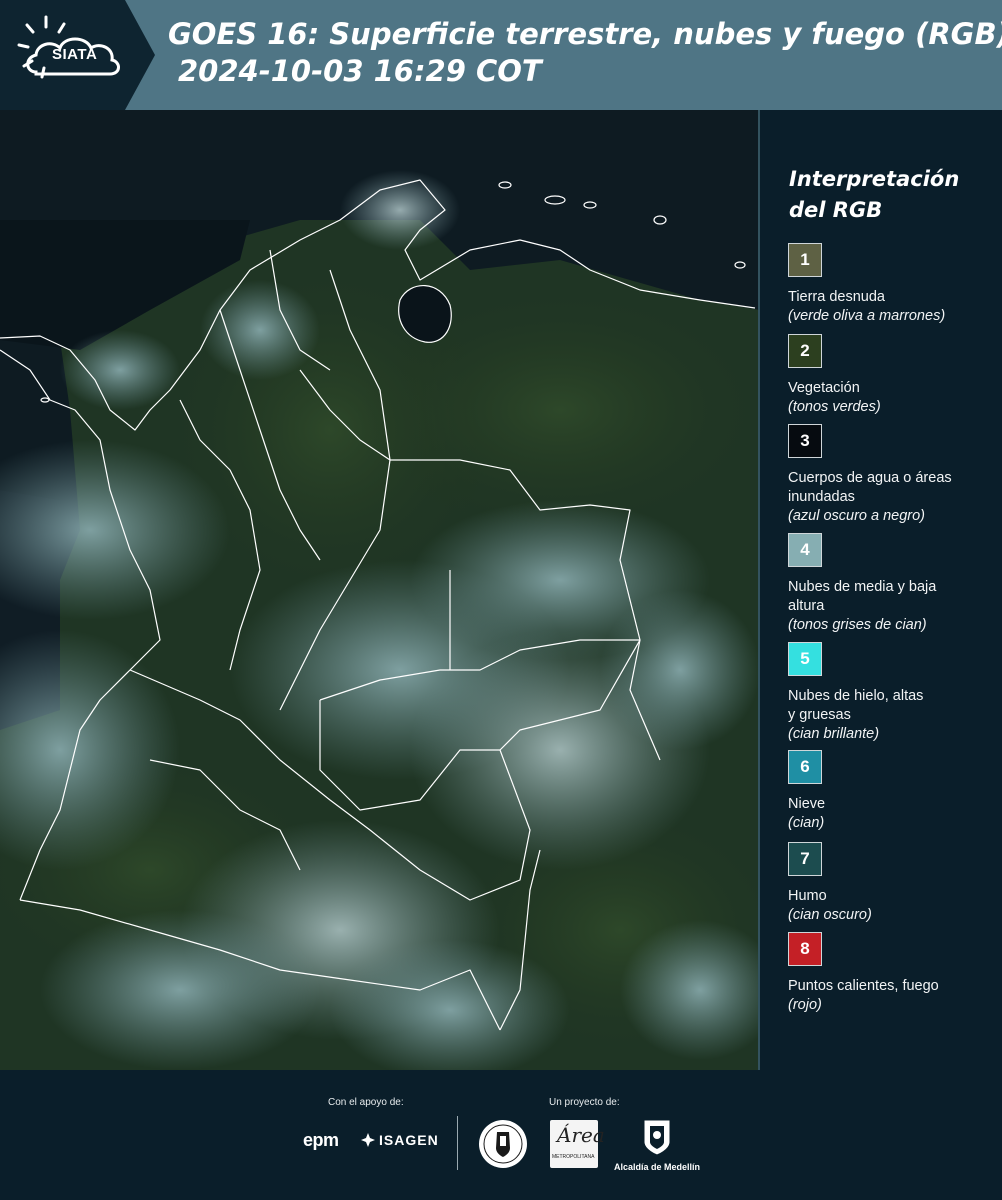 This screenshot has width=1002, height=1200. I want to click on legend-note: (cian oscuro), so click(830, 915).